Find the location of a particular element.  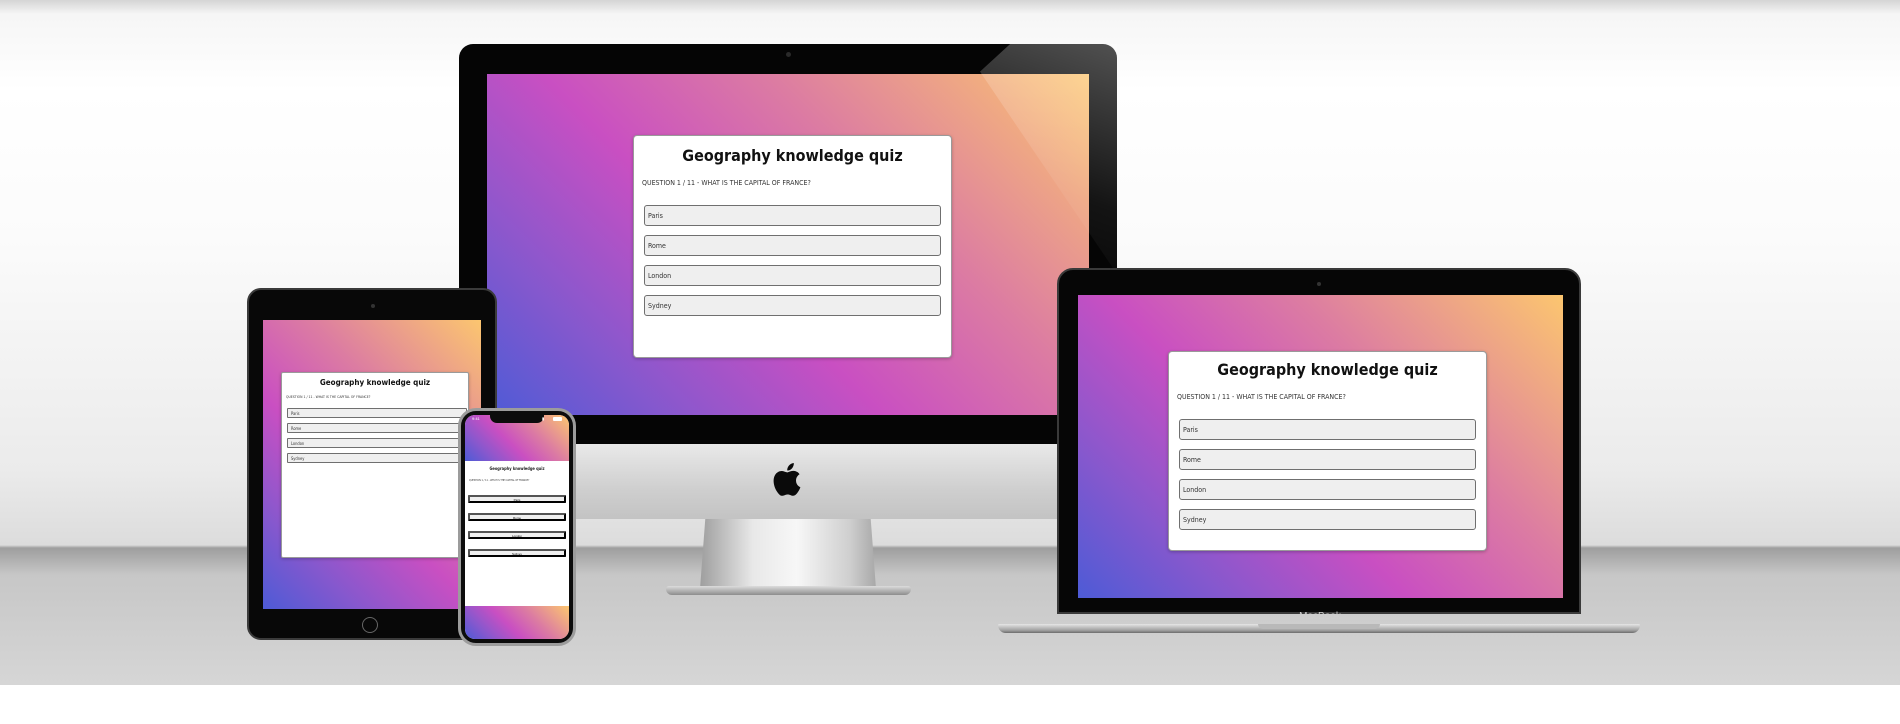

iphone-footer-gradient is located at coordinates (517, 622).